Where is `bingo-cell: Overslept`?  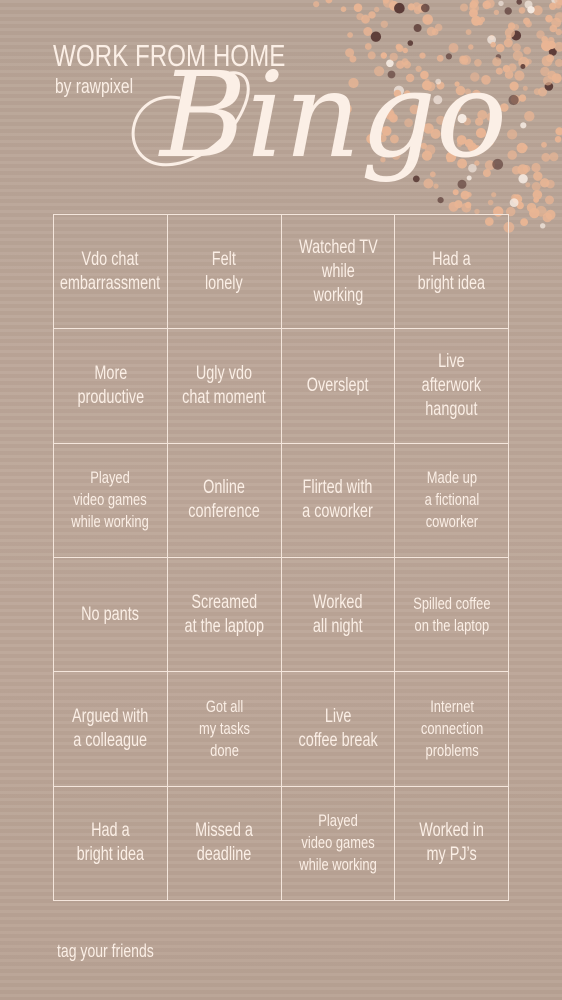
bingo-cell: Overslept is located at coordinates (338, 386).